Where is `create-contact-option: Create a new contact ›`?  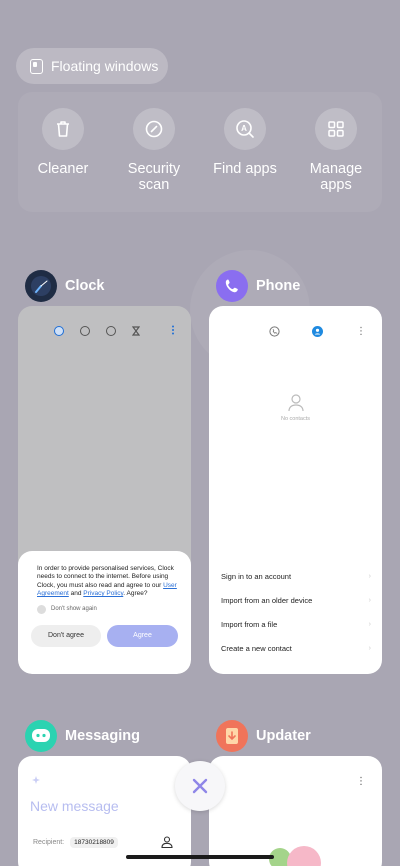 create-contact-option: Create a new contact › is located at coordinates (296, 648).